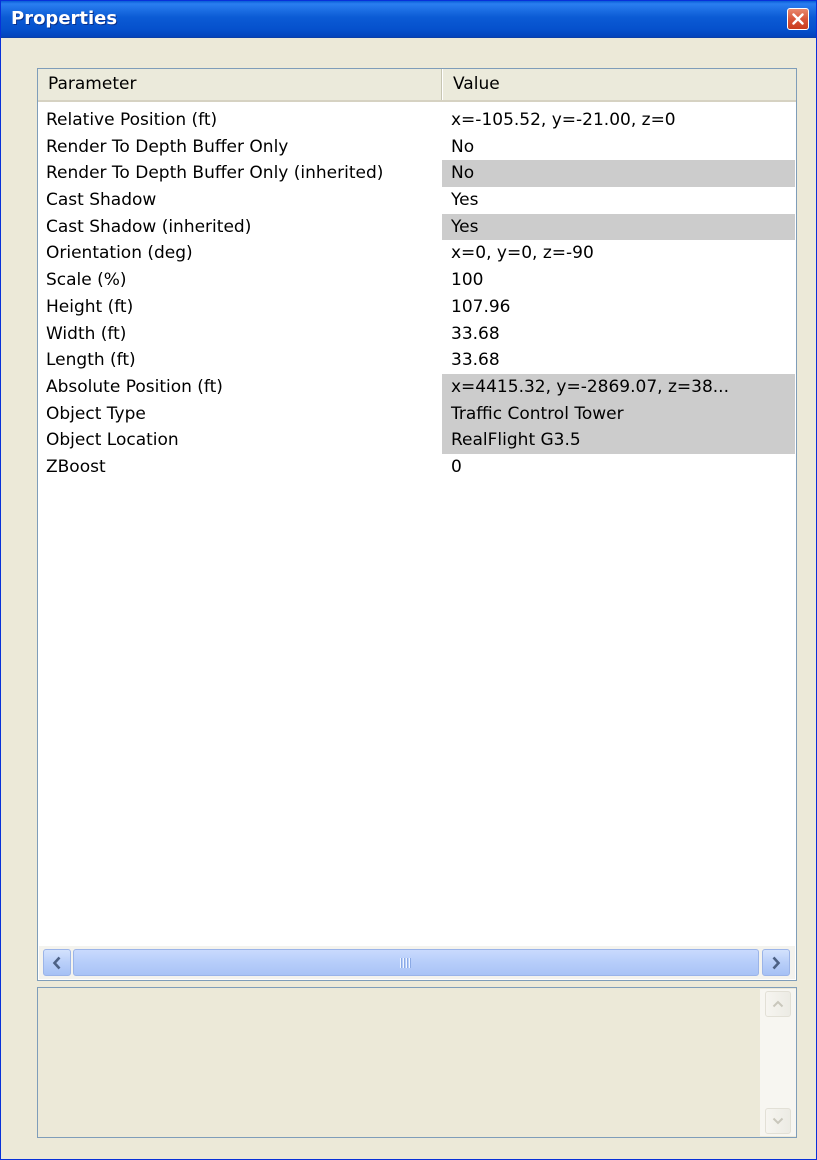 The height and width of the screenshot is (1160, 817). Describe the element at coordinates (417, 334) in the screenshot. I see `table-row: Width (ft) 33.68` at that location.